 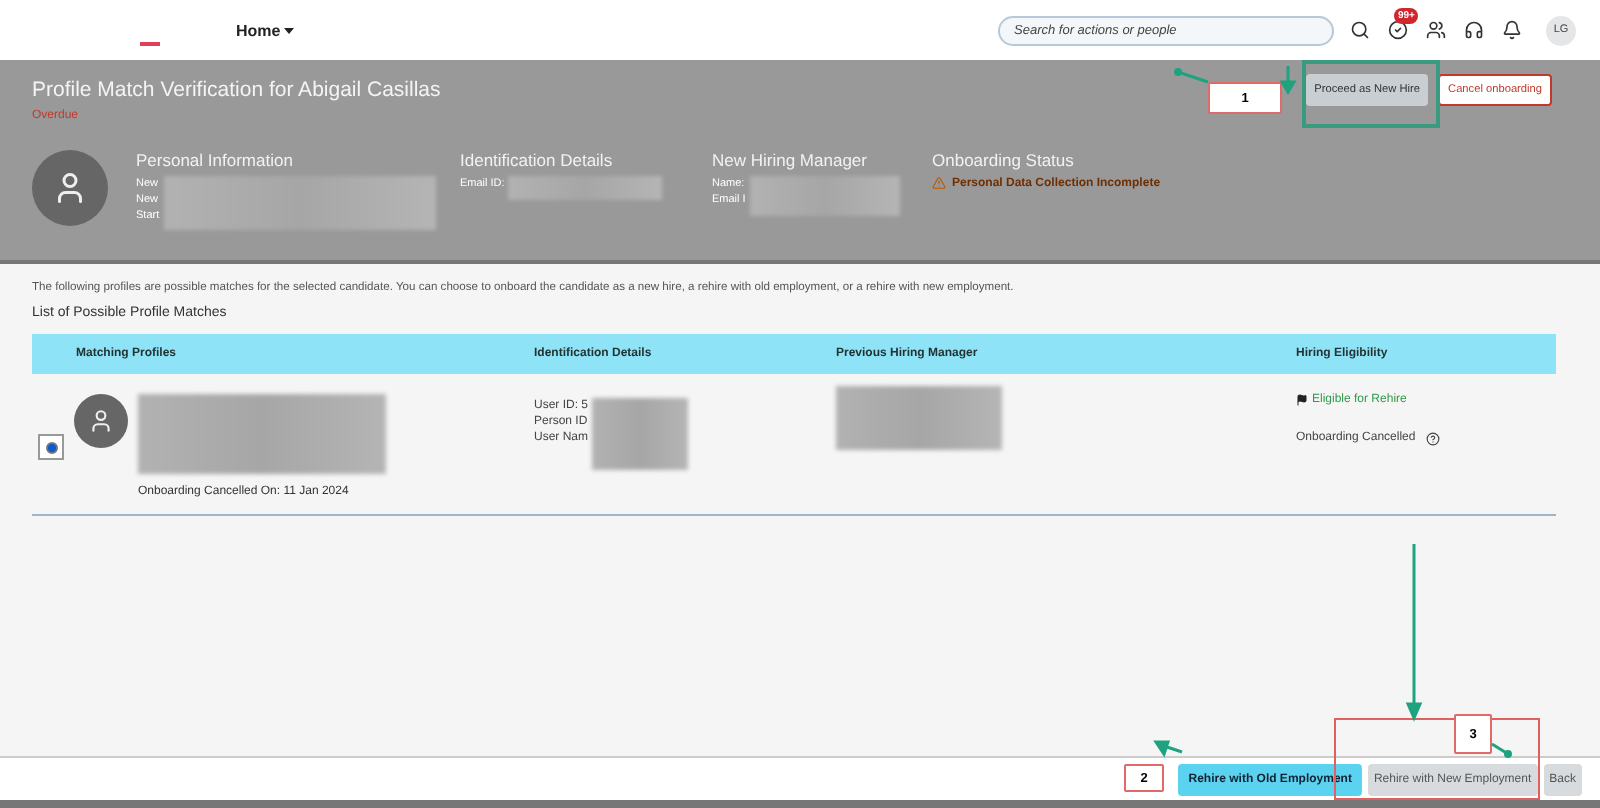 I want to click on search-icon, so click(x=1360, y=30).